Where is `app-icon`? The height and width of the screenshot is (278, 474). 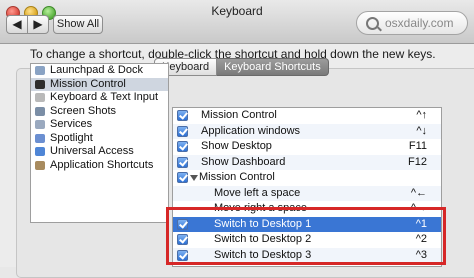
app-icon is located at coordinates (40, 165).